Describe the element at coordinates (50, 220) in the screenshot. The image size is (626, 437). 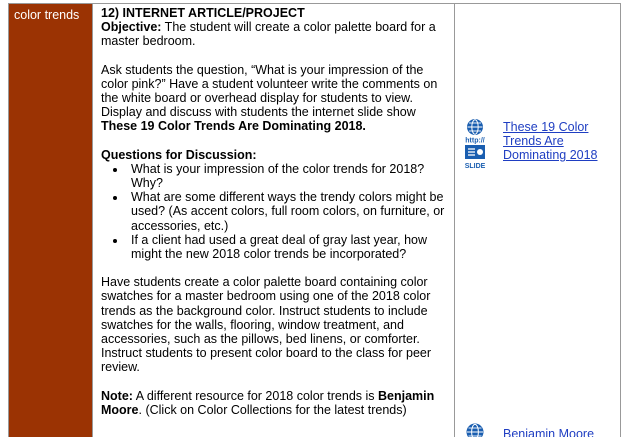
I see `topic-cell: color trends` at that location.